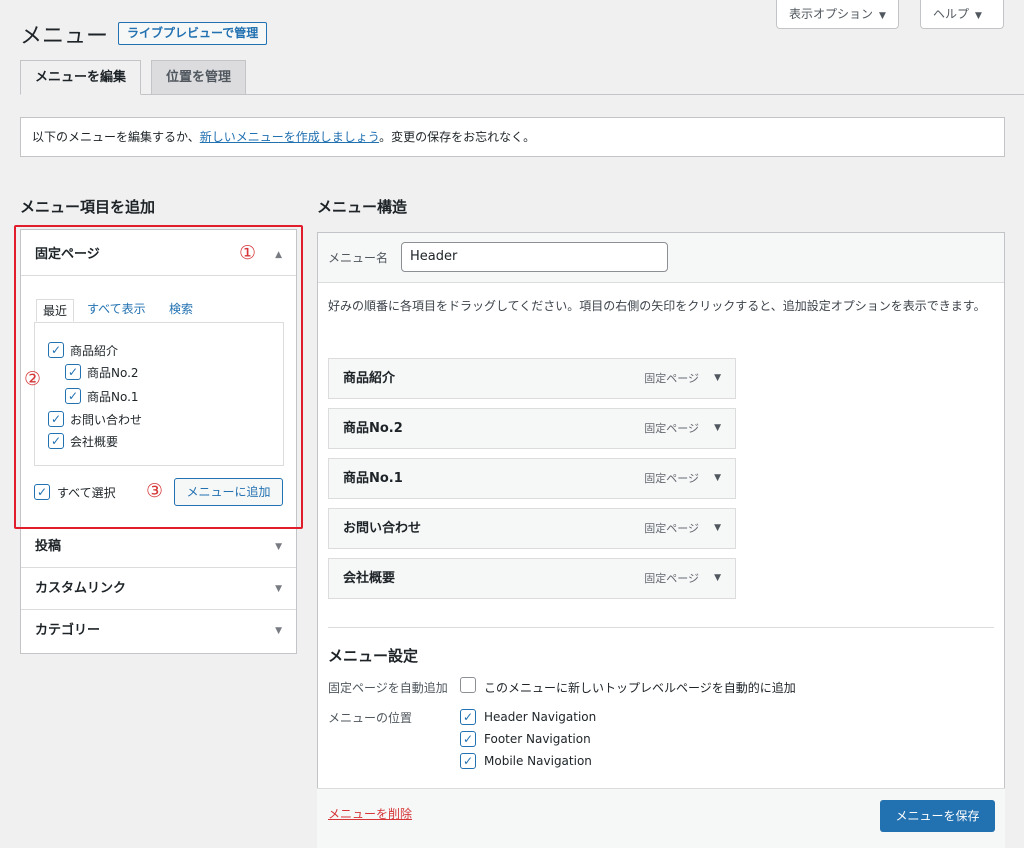  What do you see at coordinates (373, 656) in the screenshot?
I see `menu-settings-title: メニュー設定` at bounding box center [373, 656].